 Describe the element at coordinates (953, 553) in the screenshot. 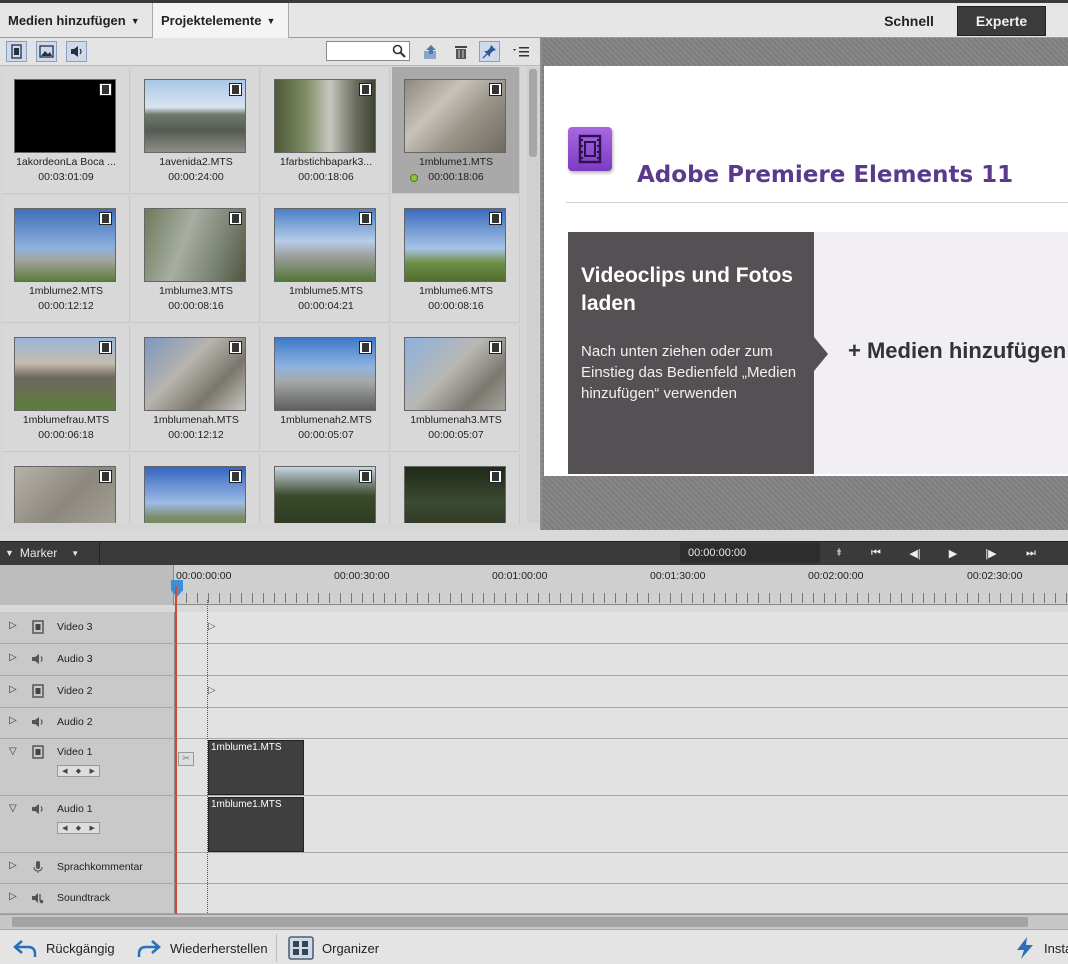

I see `play-icon: ▶` at that location.